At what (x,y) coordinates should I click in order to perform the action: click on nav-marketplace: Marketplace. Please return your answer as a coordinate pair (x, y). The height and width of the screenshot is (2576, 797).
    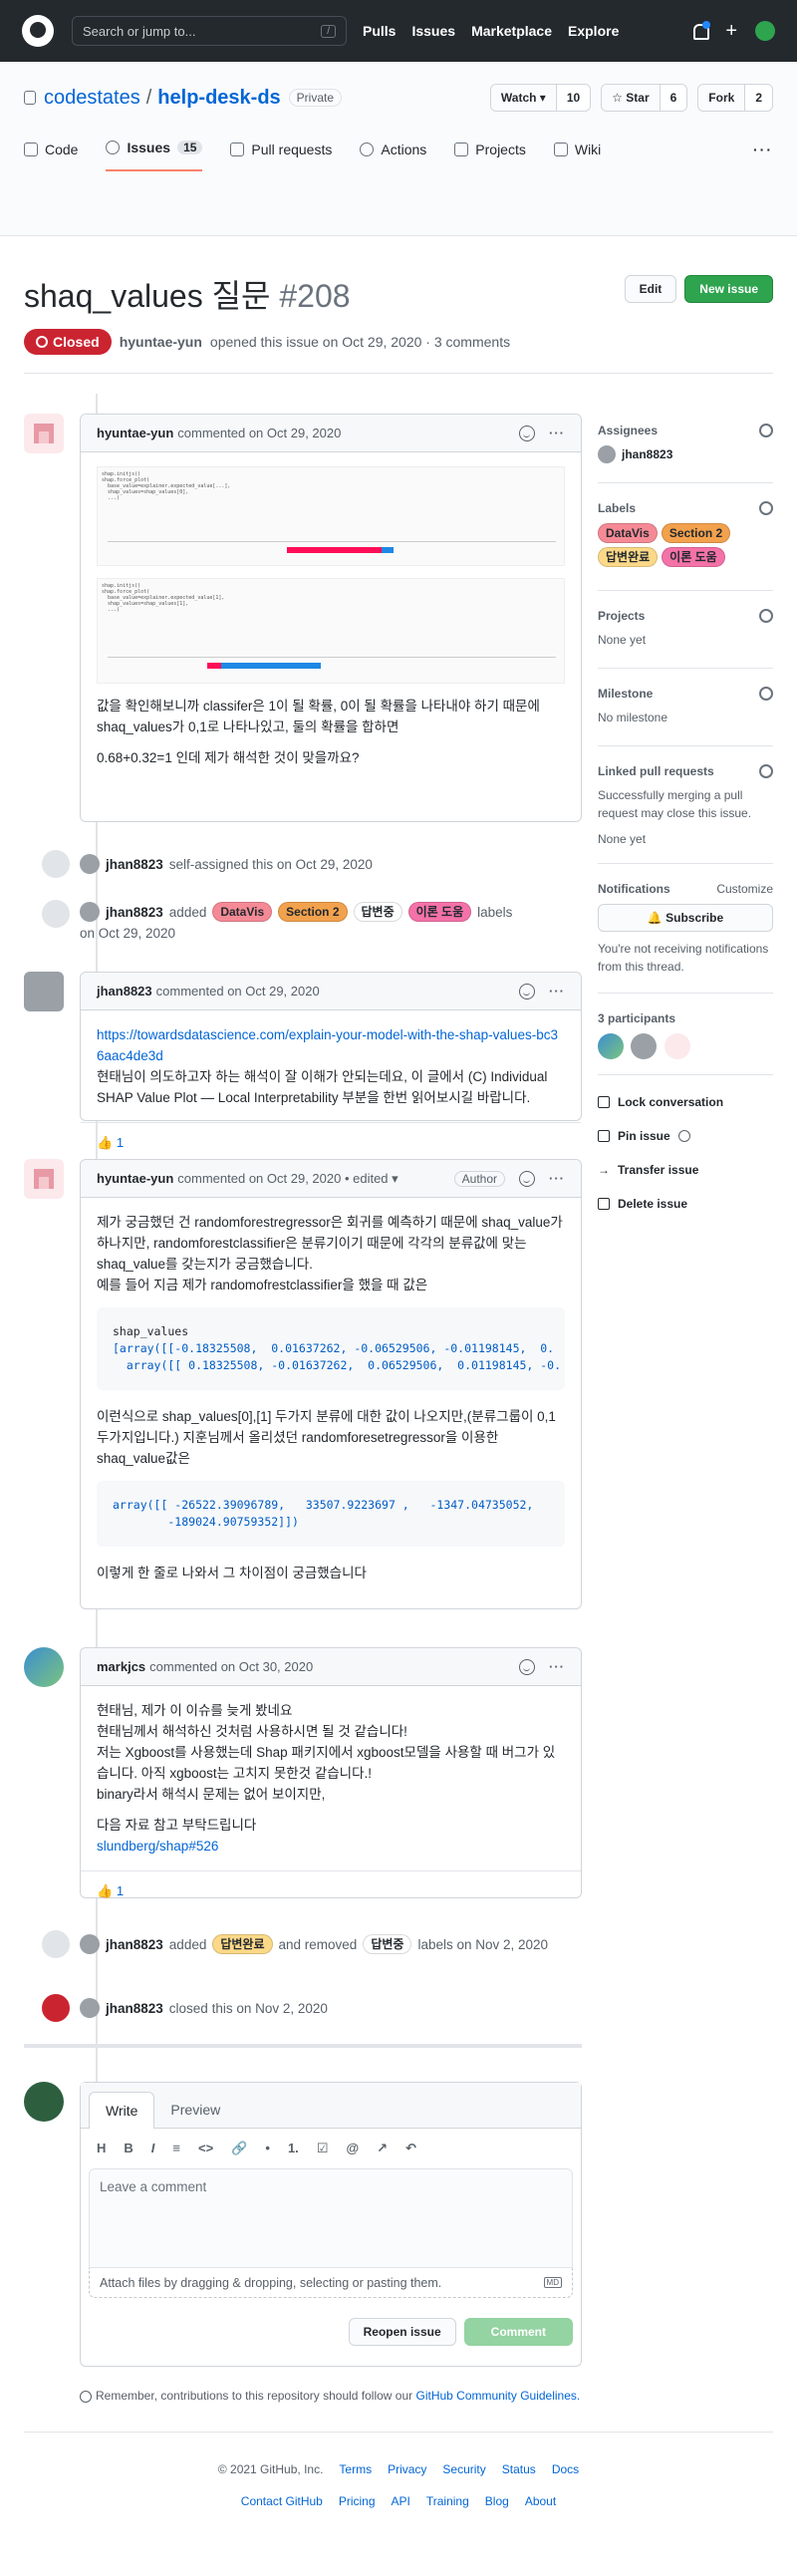
    Looking at the image, I should click on (511, 31).